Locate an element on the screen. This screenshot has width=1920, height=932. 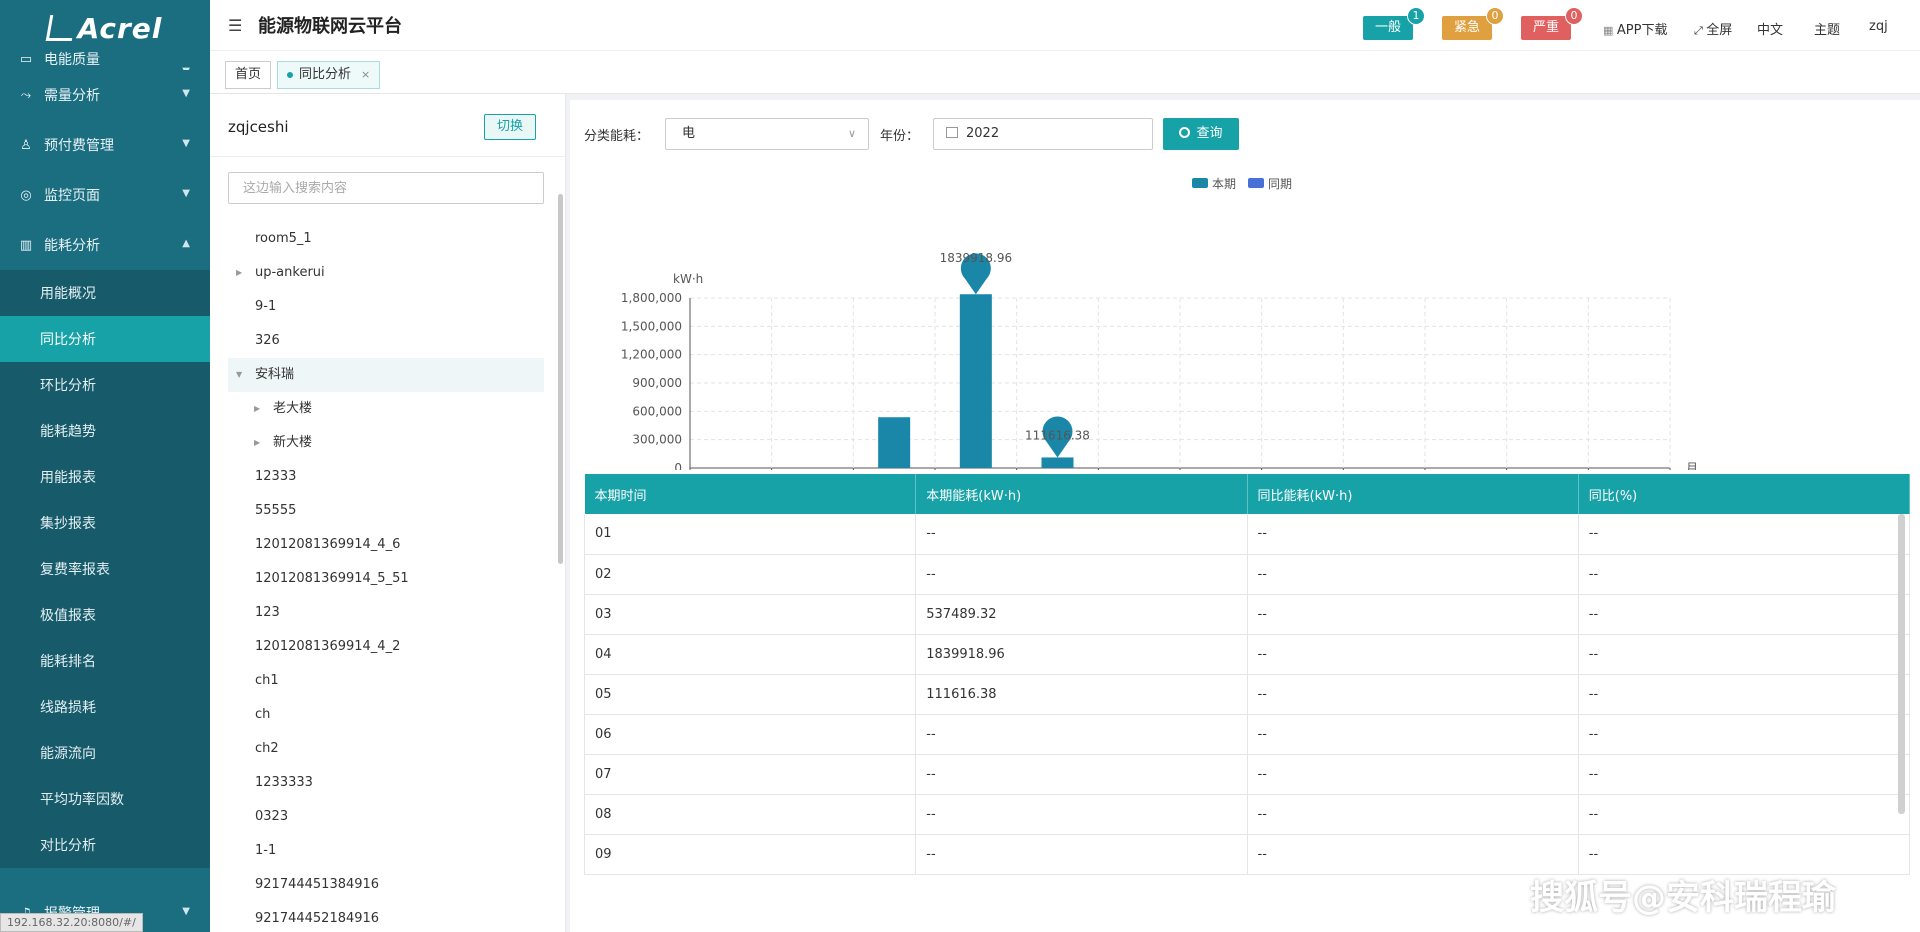
table-row: 07 -- -- -- is located at coordinates (1247, 774).